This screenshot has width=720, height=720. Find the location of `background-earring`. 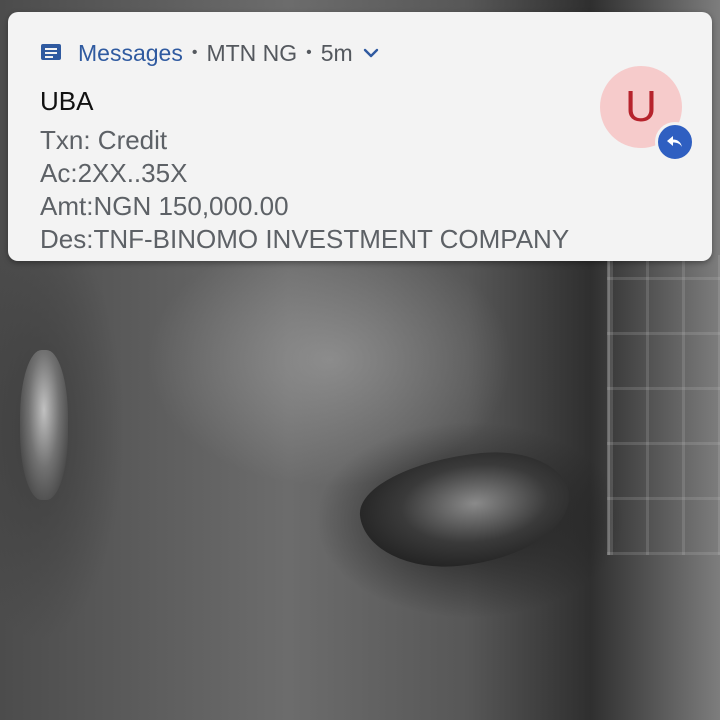

background-earring is located at coordinates (44, 425).